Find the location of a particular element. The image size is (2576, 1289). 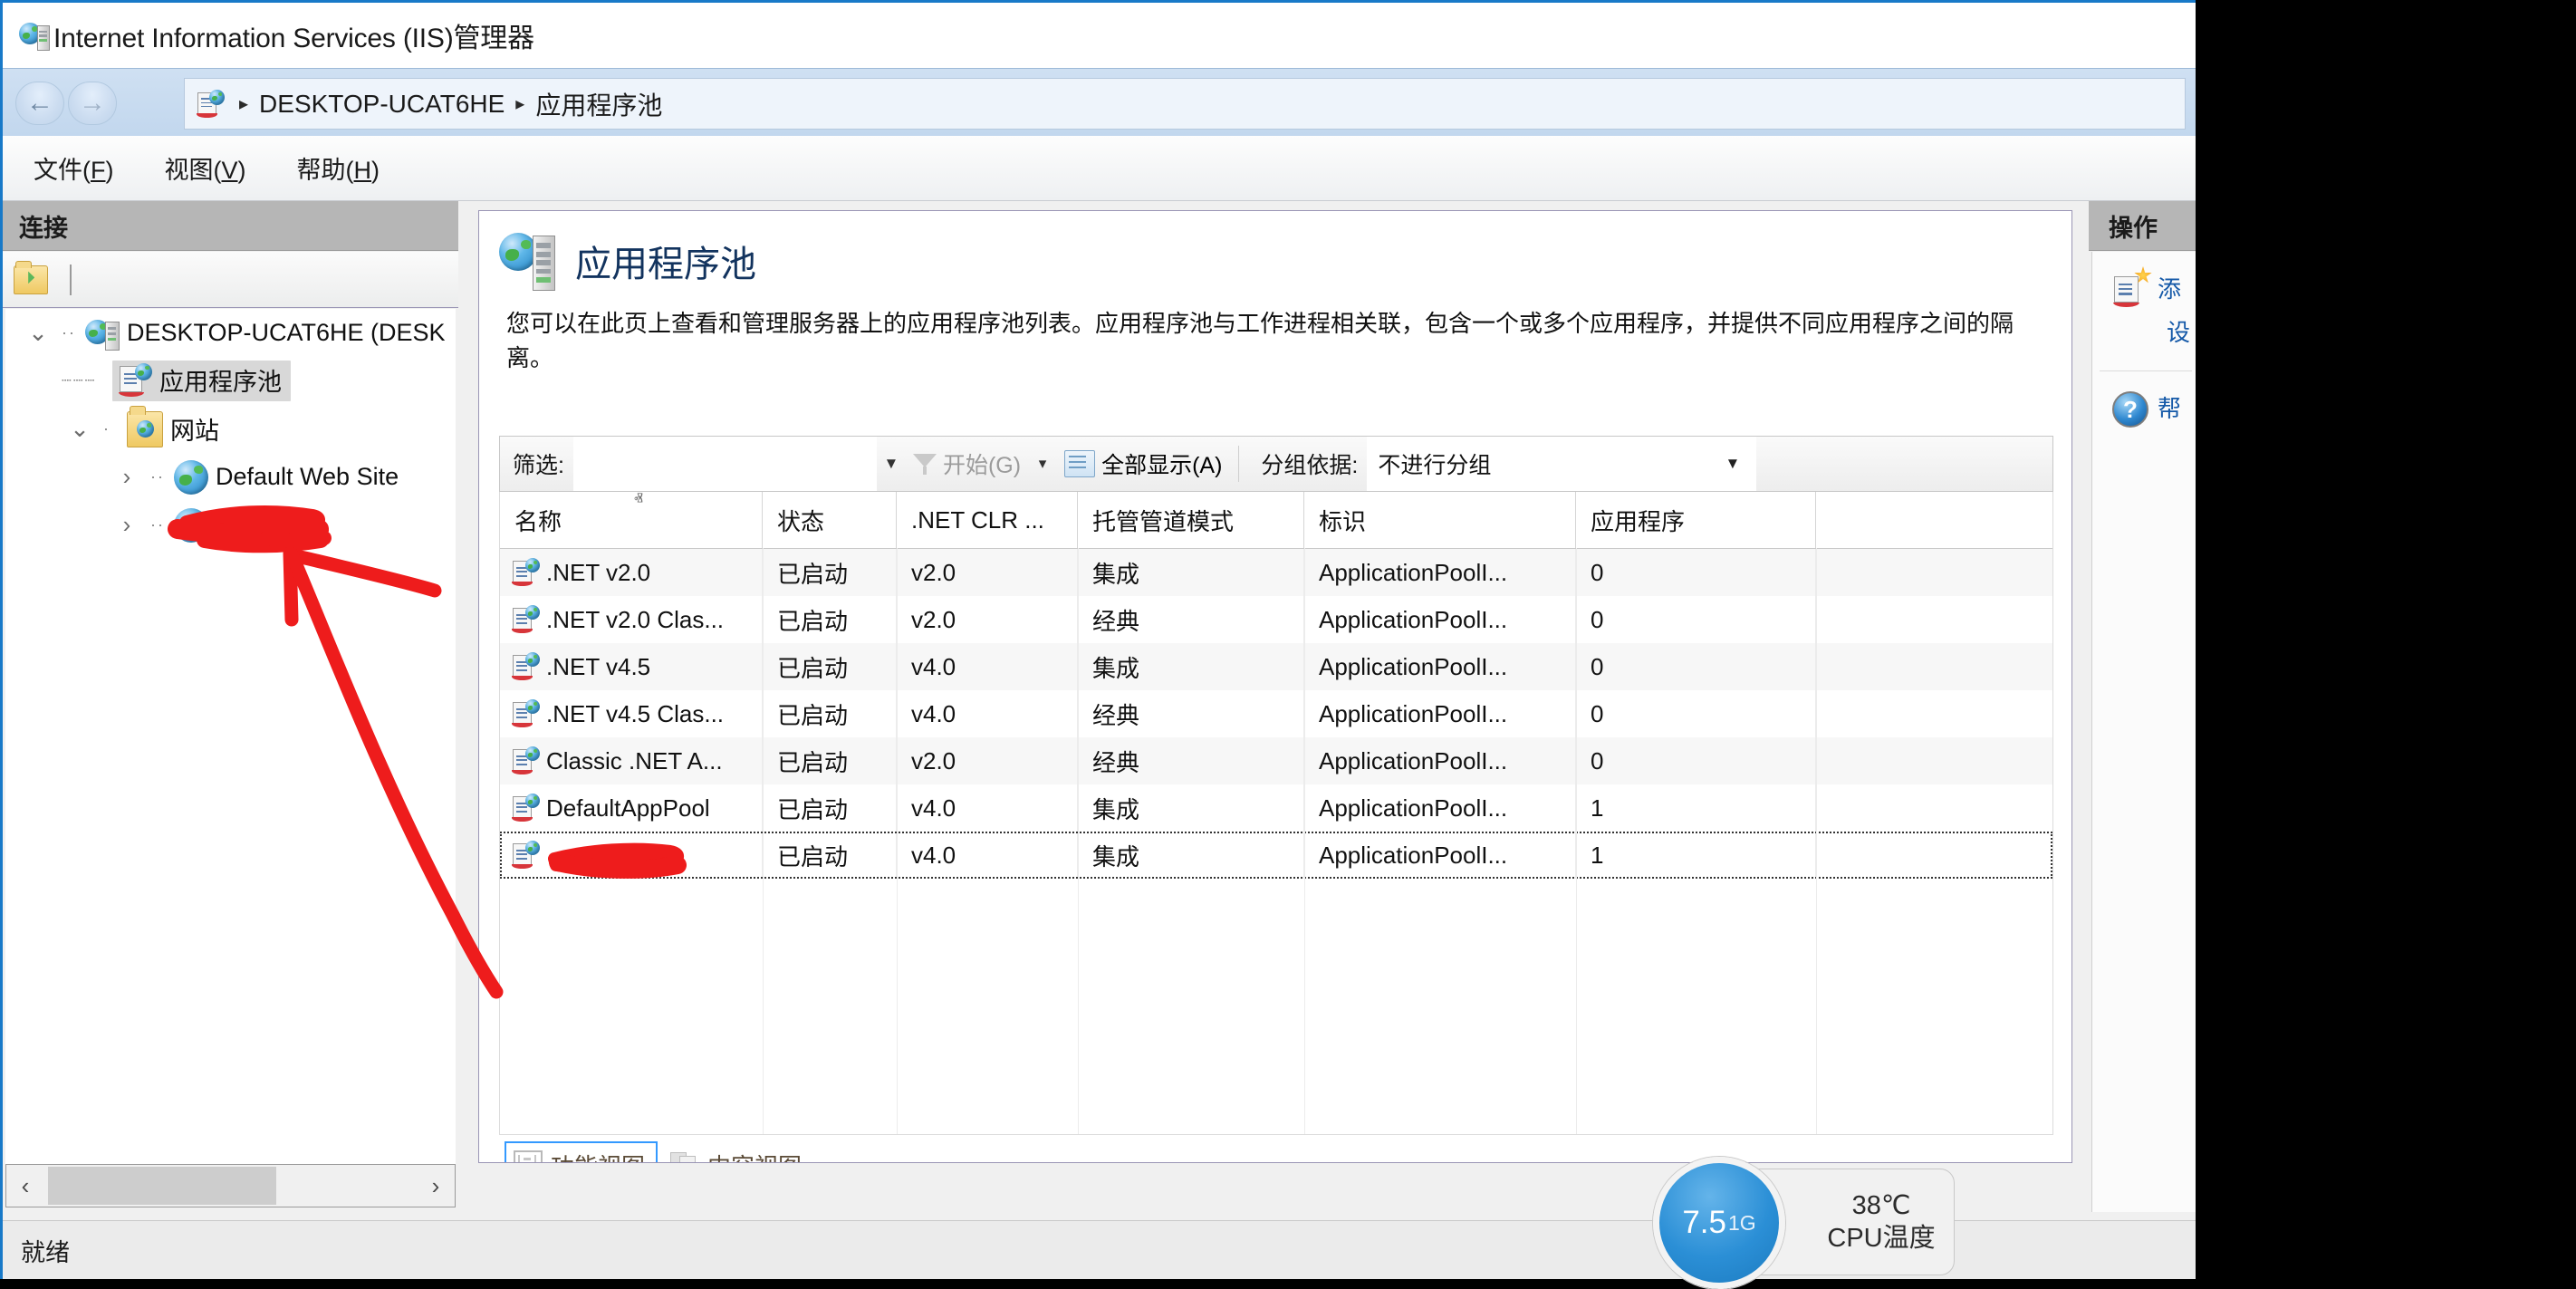

view-tabs: 功能视图 内容视图 is located at coordinates (1276, 1149).